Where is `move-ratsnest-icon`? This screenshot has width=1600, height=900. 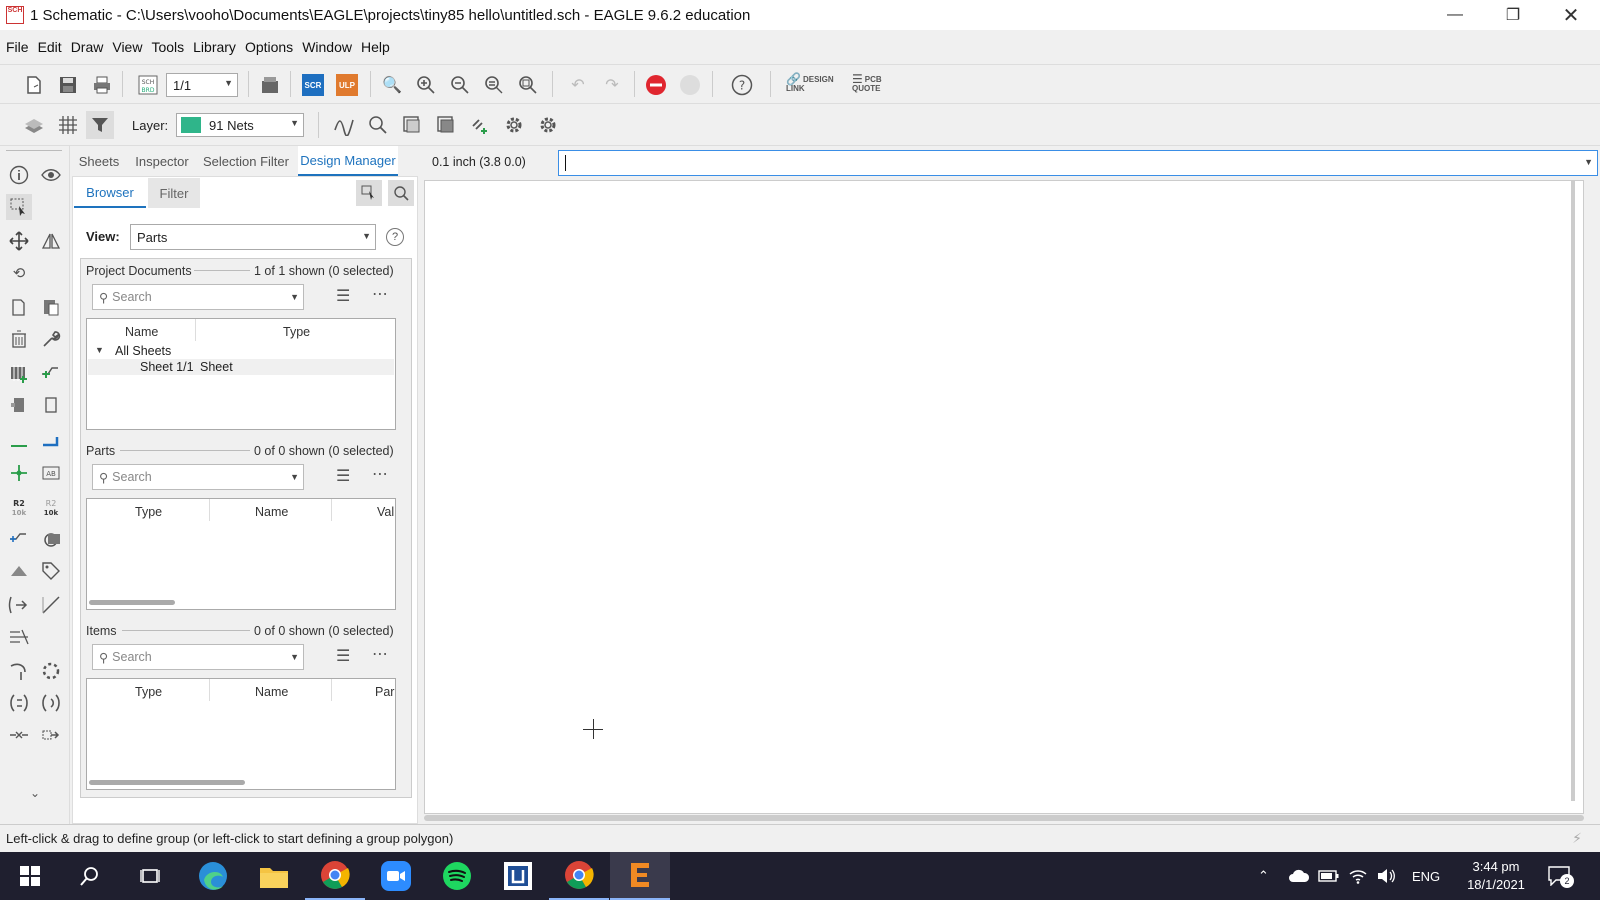
move-ratsnest-icon is located at coordinates (19, 703).